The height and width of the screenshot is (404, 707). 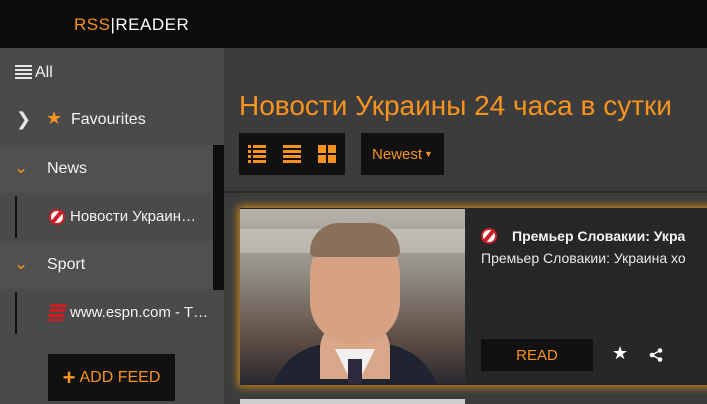 What do you see at coordinates (152, 24) in the screenshot?
I see `brand-reader: READER` at bounding box center [152, 24].